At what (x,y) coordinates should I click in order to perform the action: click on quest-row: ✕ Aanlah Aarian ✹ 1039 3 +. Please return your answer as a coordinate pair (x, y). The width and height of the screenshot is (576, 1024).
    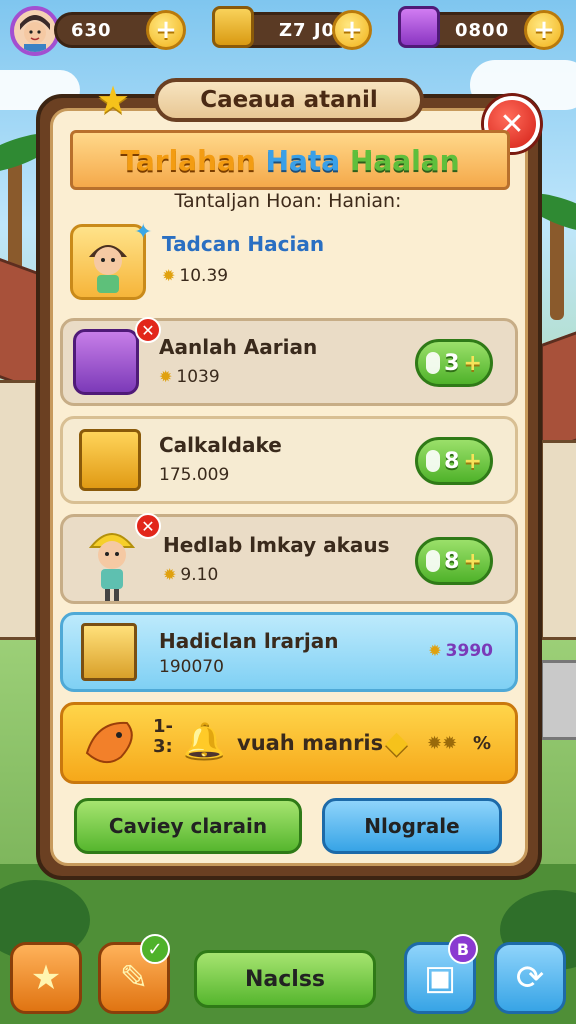
    Looking at the image, I should click on (289, 361).